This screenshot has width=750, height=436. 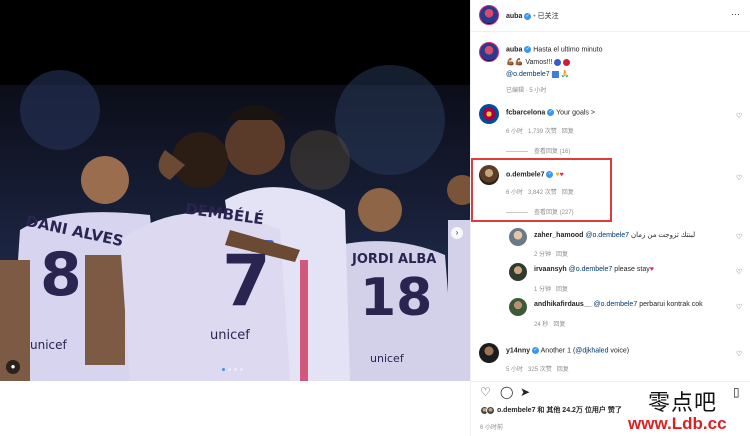 What do you see at coordinates (394, 259) in the screenshot?
I see `jersey-name-right: JORDI ALBA` at bounding box center [394, 259].